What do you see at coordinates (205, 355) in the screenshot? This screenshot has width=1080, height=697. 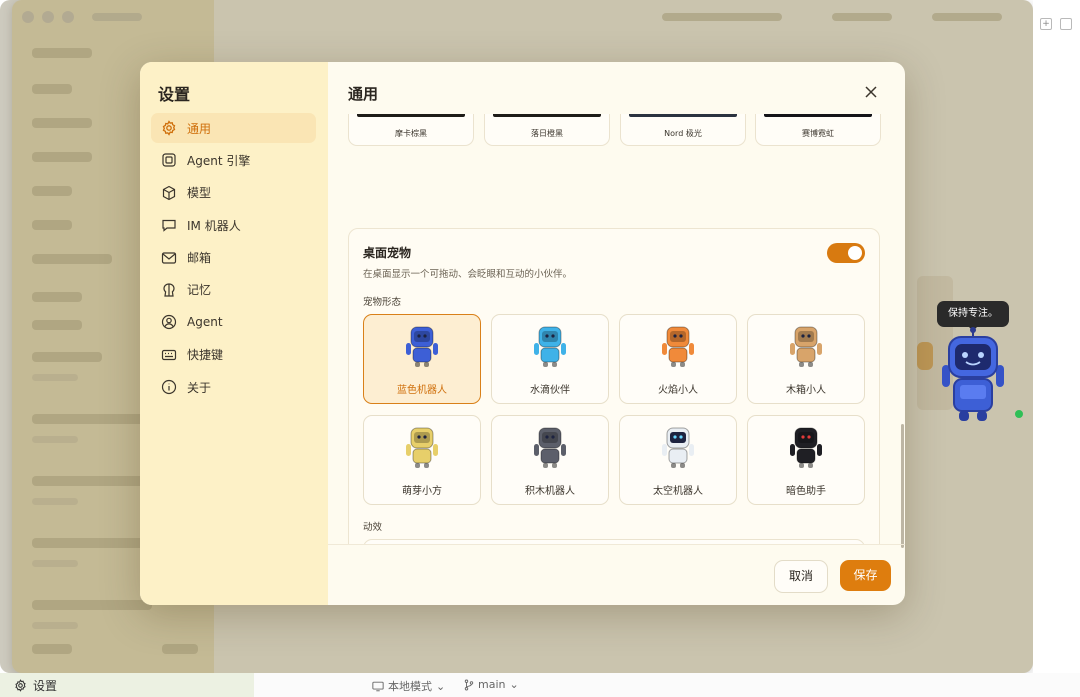 I see `nav-label: 快捷键` at bounding box center [205, 355].